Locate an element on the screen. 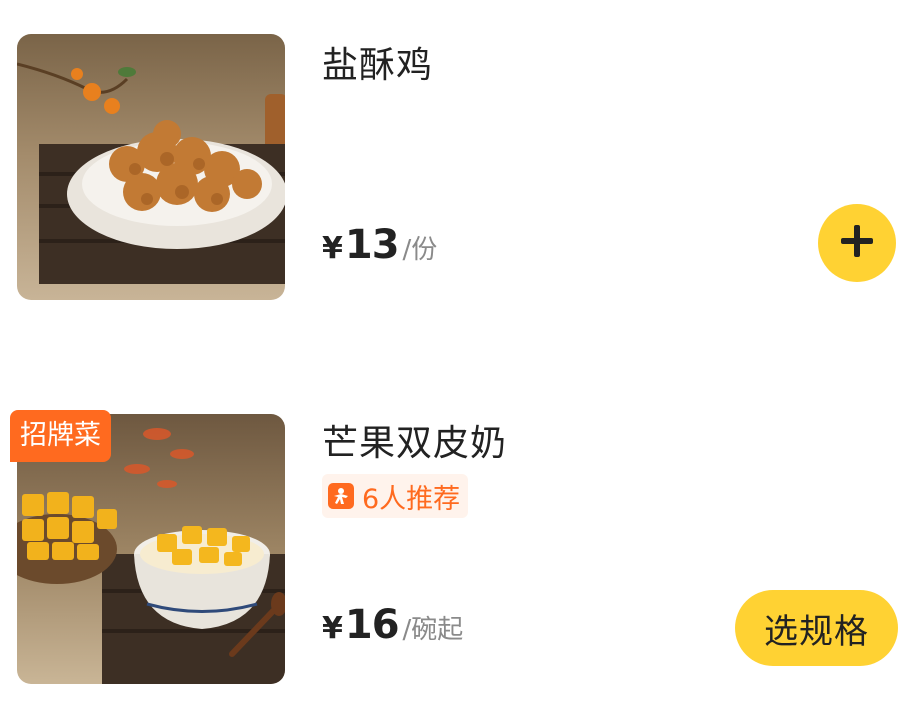 This screenshot has height=710, width=916. recommend-tag: 6人推荐 is located at coordinates (395, 496).